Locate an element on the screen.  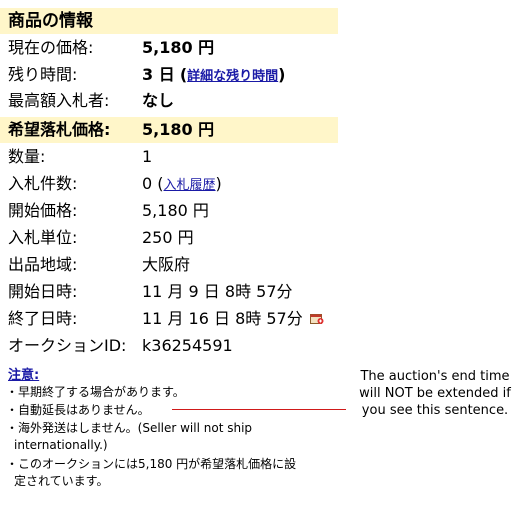
auction-id-label: オークションID: is located at coordinates (67, 345).